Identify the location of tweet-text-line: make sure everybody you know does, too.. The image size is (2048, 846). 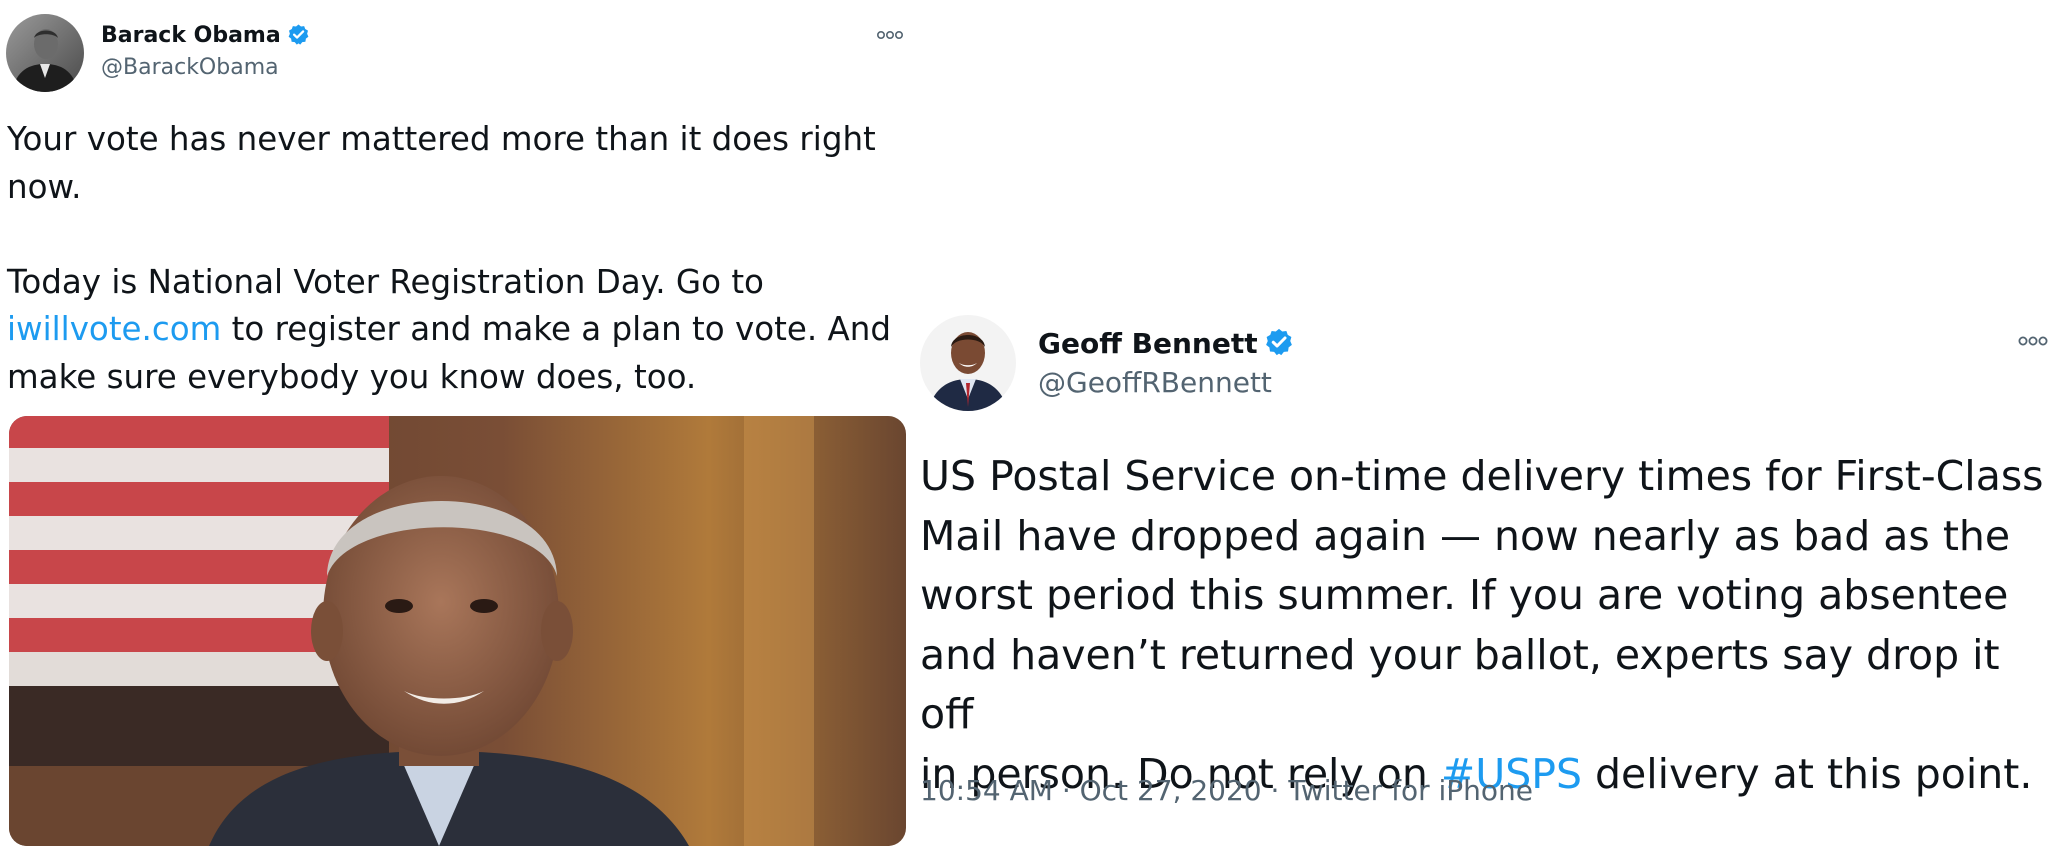
(352, 376).